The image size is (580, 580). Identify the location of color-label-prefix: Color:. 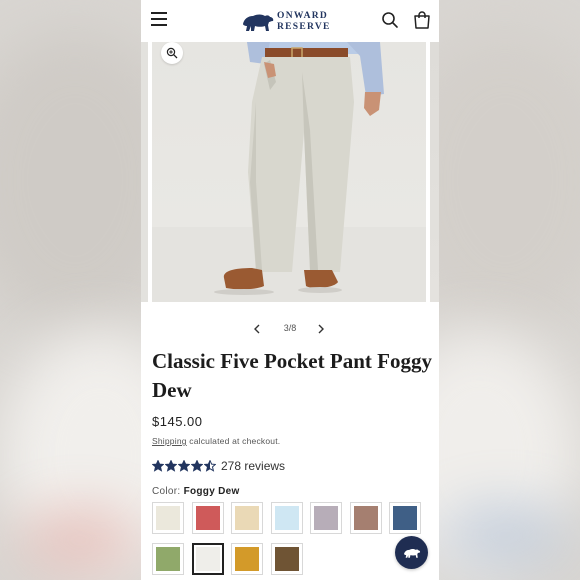
(168, 491).